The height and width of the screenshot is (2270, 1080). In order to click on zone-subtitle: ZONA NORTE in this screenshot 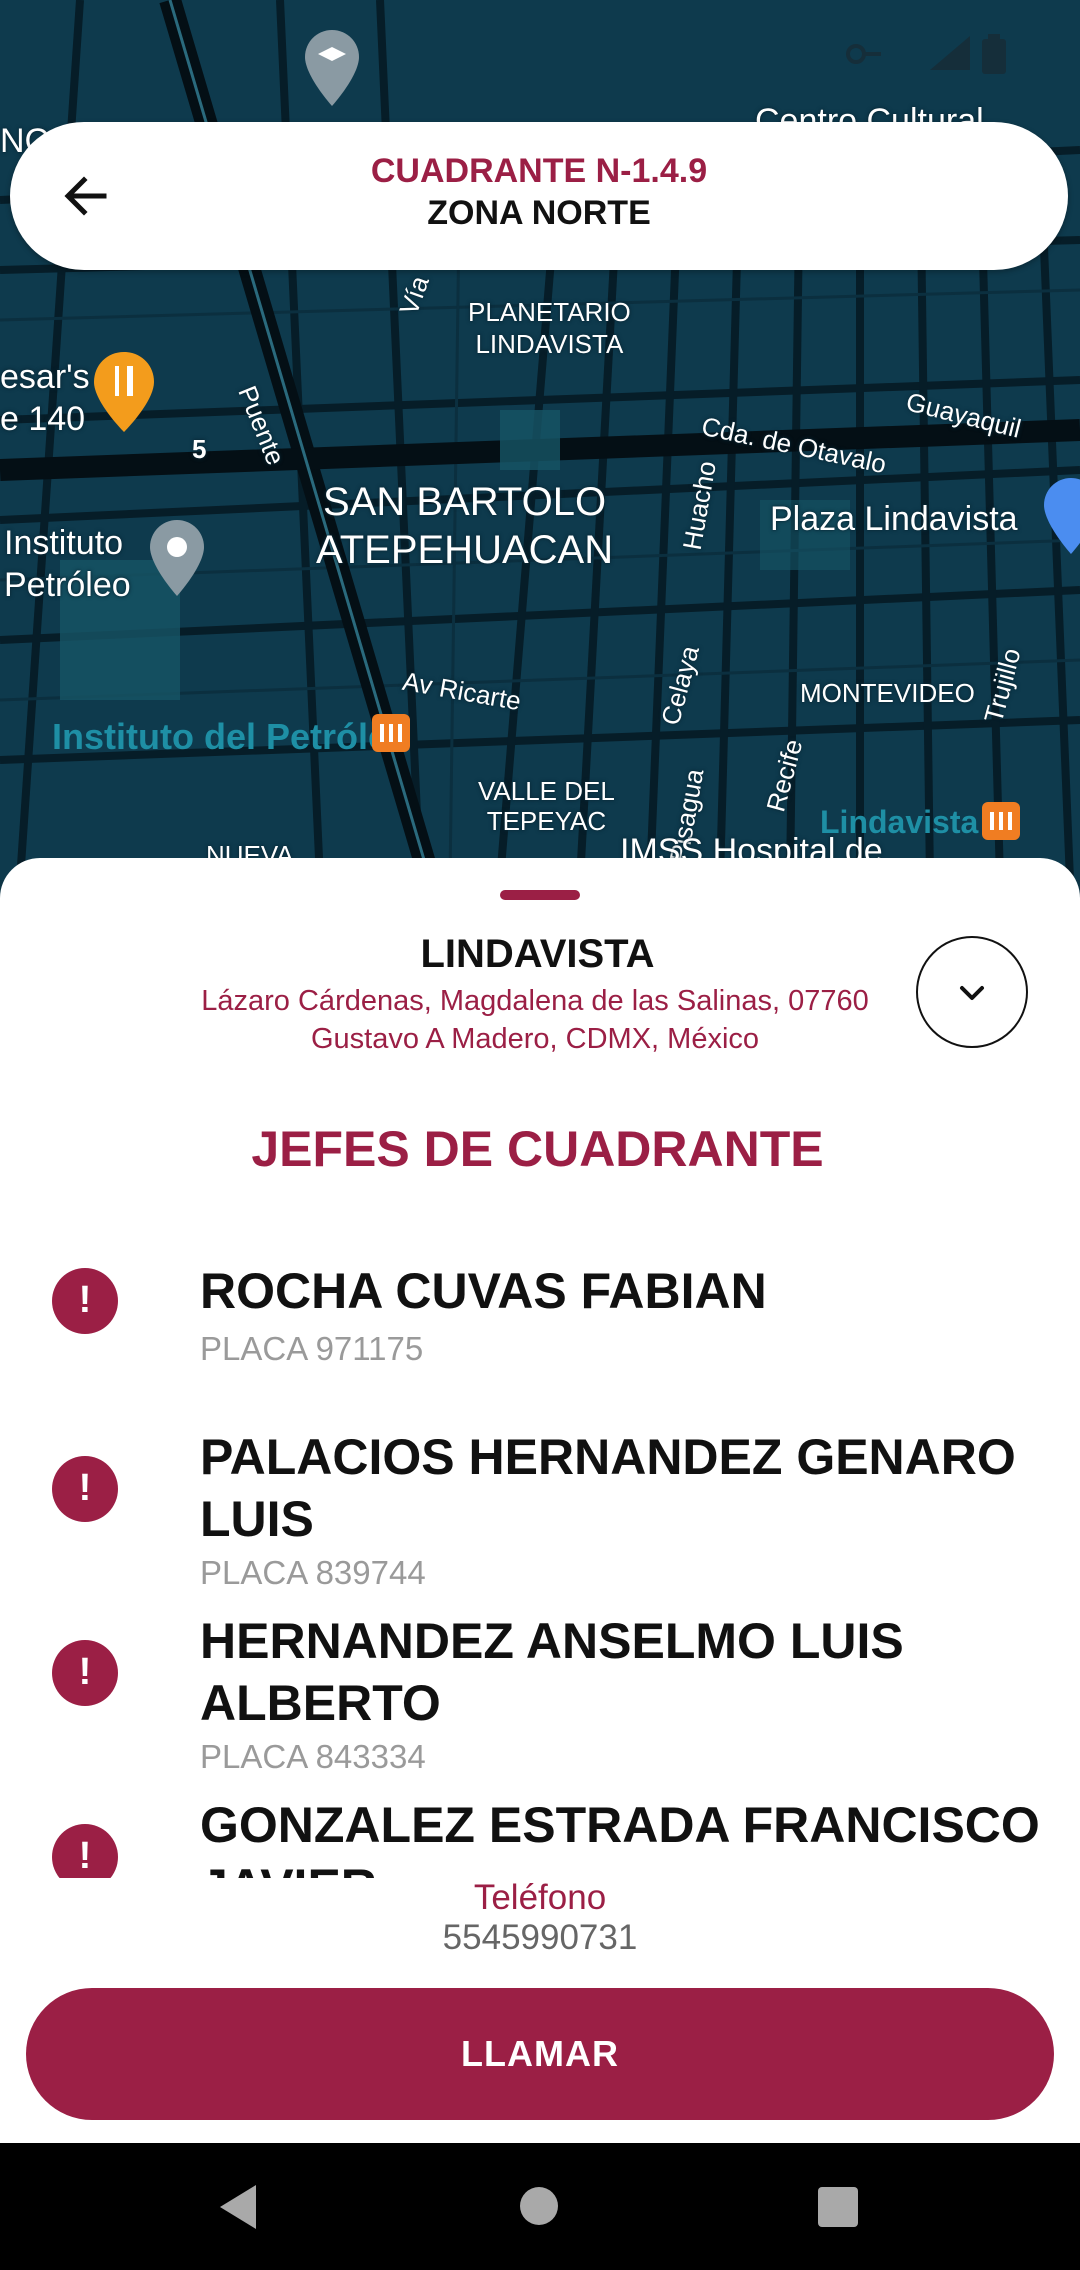, I will do `click(539, 213)`.